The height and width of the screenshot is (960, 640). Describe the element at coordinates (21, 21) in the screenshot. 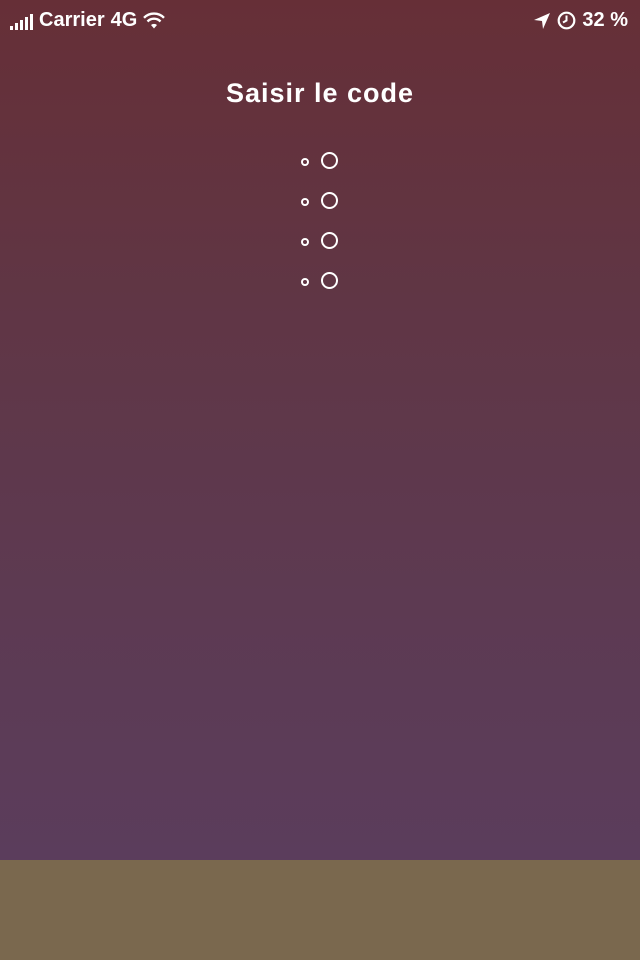

I see `signal-strength-icon` at that location.